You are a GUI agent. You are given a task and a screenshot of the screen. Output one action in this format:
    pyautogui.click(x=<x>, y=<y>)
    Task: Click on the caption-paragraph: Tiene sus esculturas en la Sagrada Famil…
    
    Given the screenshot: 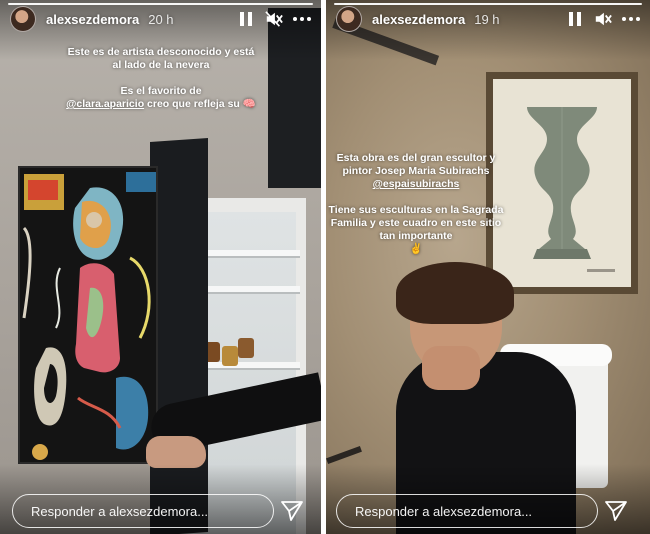 What is the action you would take?
    pyautogui.click(x=416, y=230)
    